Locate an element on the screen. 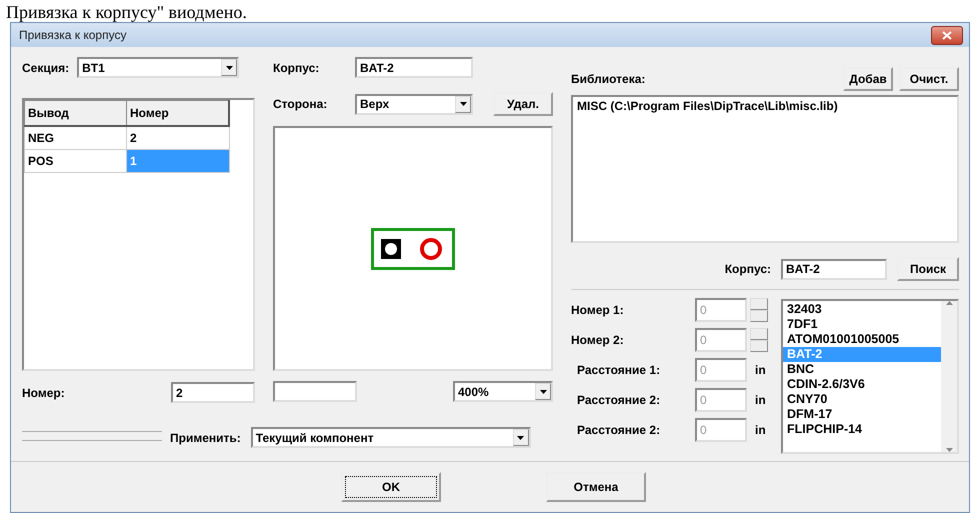 The width and height of the screenshot is (973, 513). side-combo: Верх is located at coordinates (414, 104).